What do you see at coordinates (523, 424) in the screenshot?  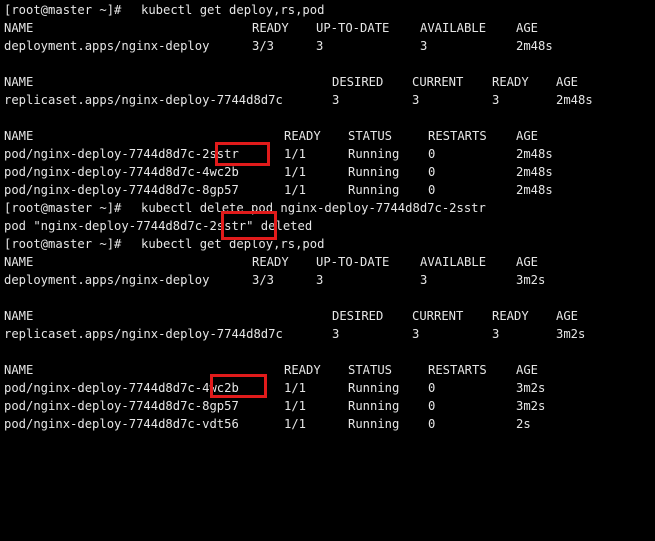 I see `pod-age: 2s` at bounding box center [523, 424].